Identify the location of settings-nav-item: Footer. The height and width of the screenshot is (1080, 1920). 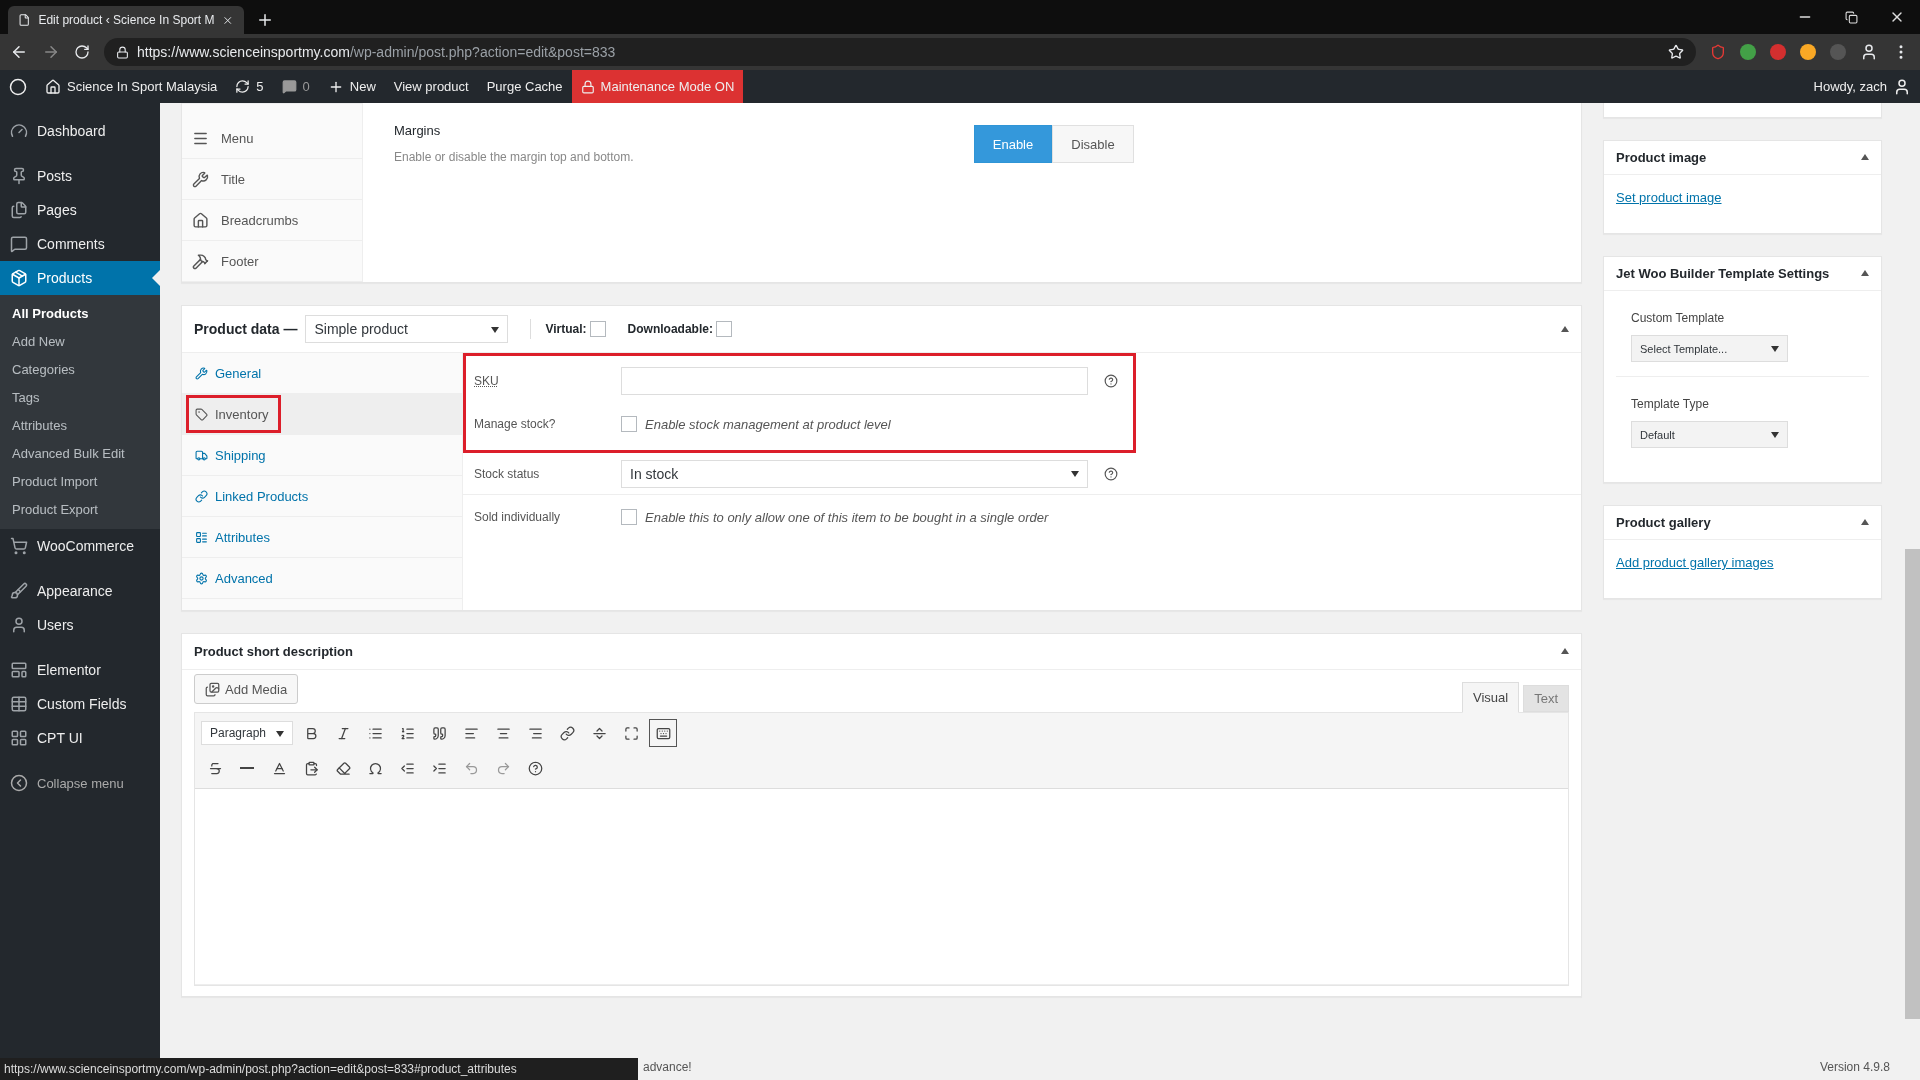
(272, 261).